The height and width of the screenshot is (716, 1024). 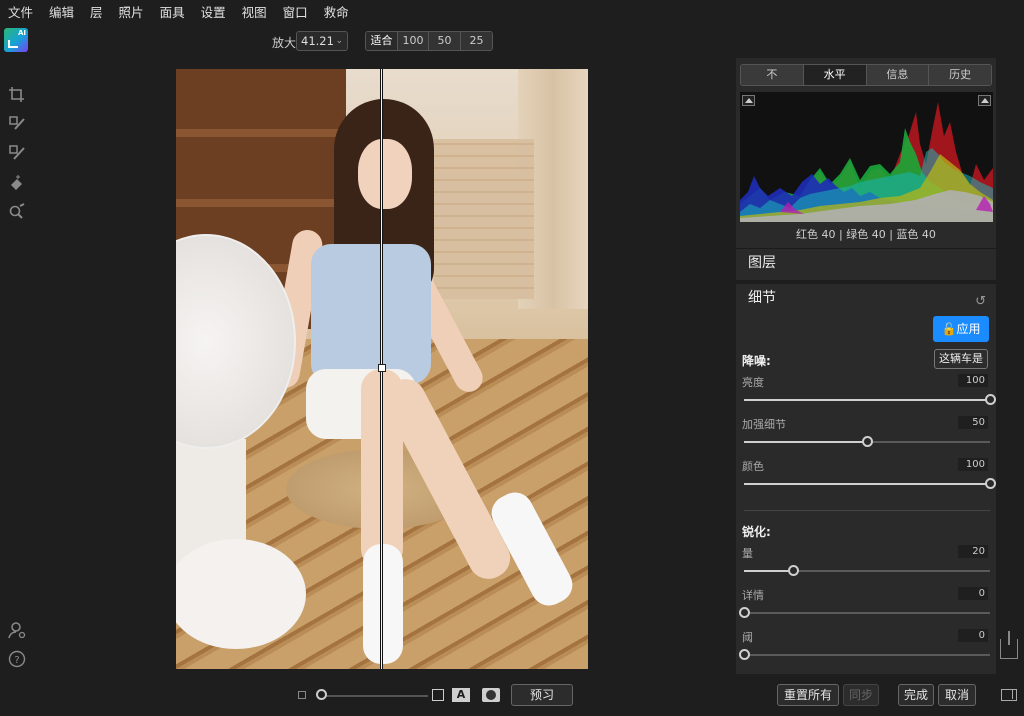 What do you see at coordinates (17, 210) in the screenshot?
I see `zoom-brush-icon` at bounding box center [17, 210].